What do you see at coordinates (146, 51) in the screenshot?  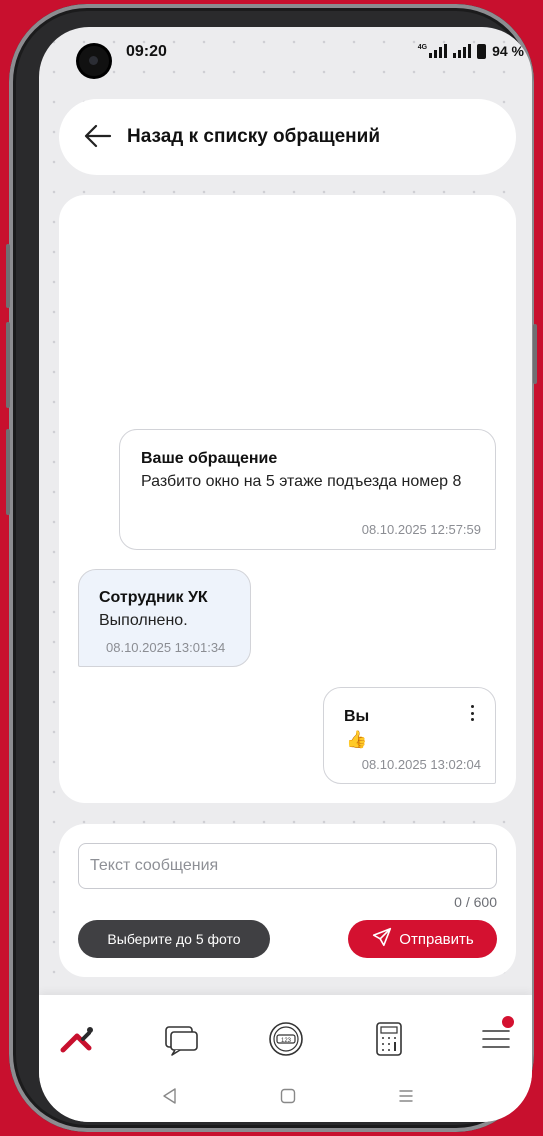 I see `clock: 09:20` at bounding box center [146, 51].